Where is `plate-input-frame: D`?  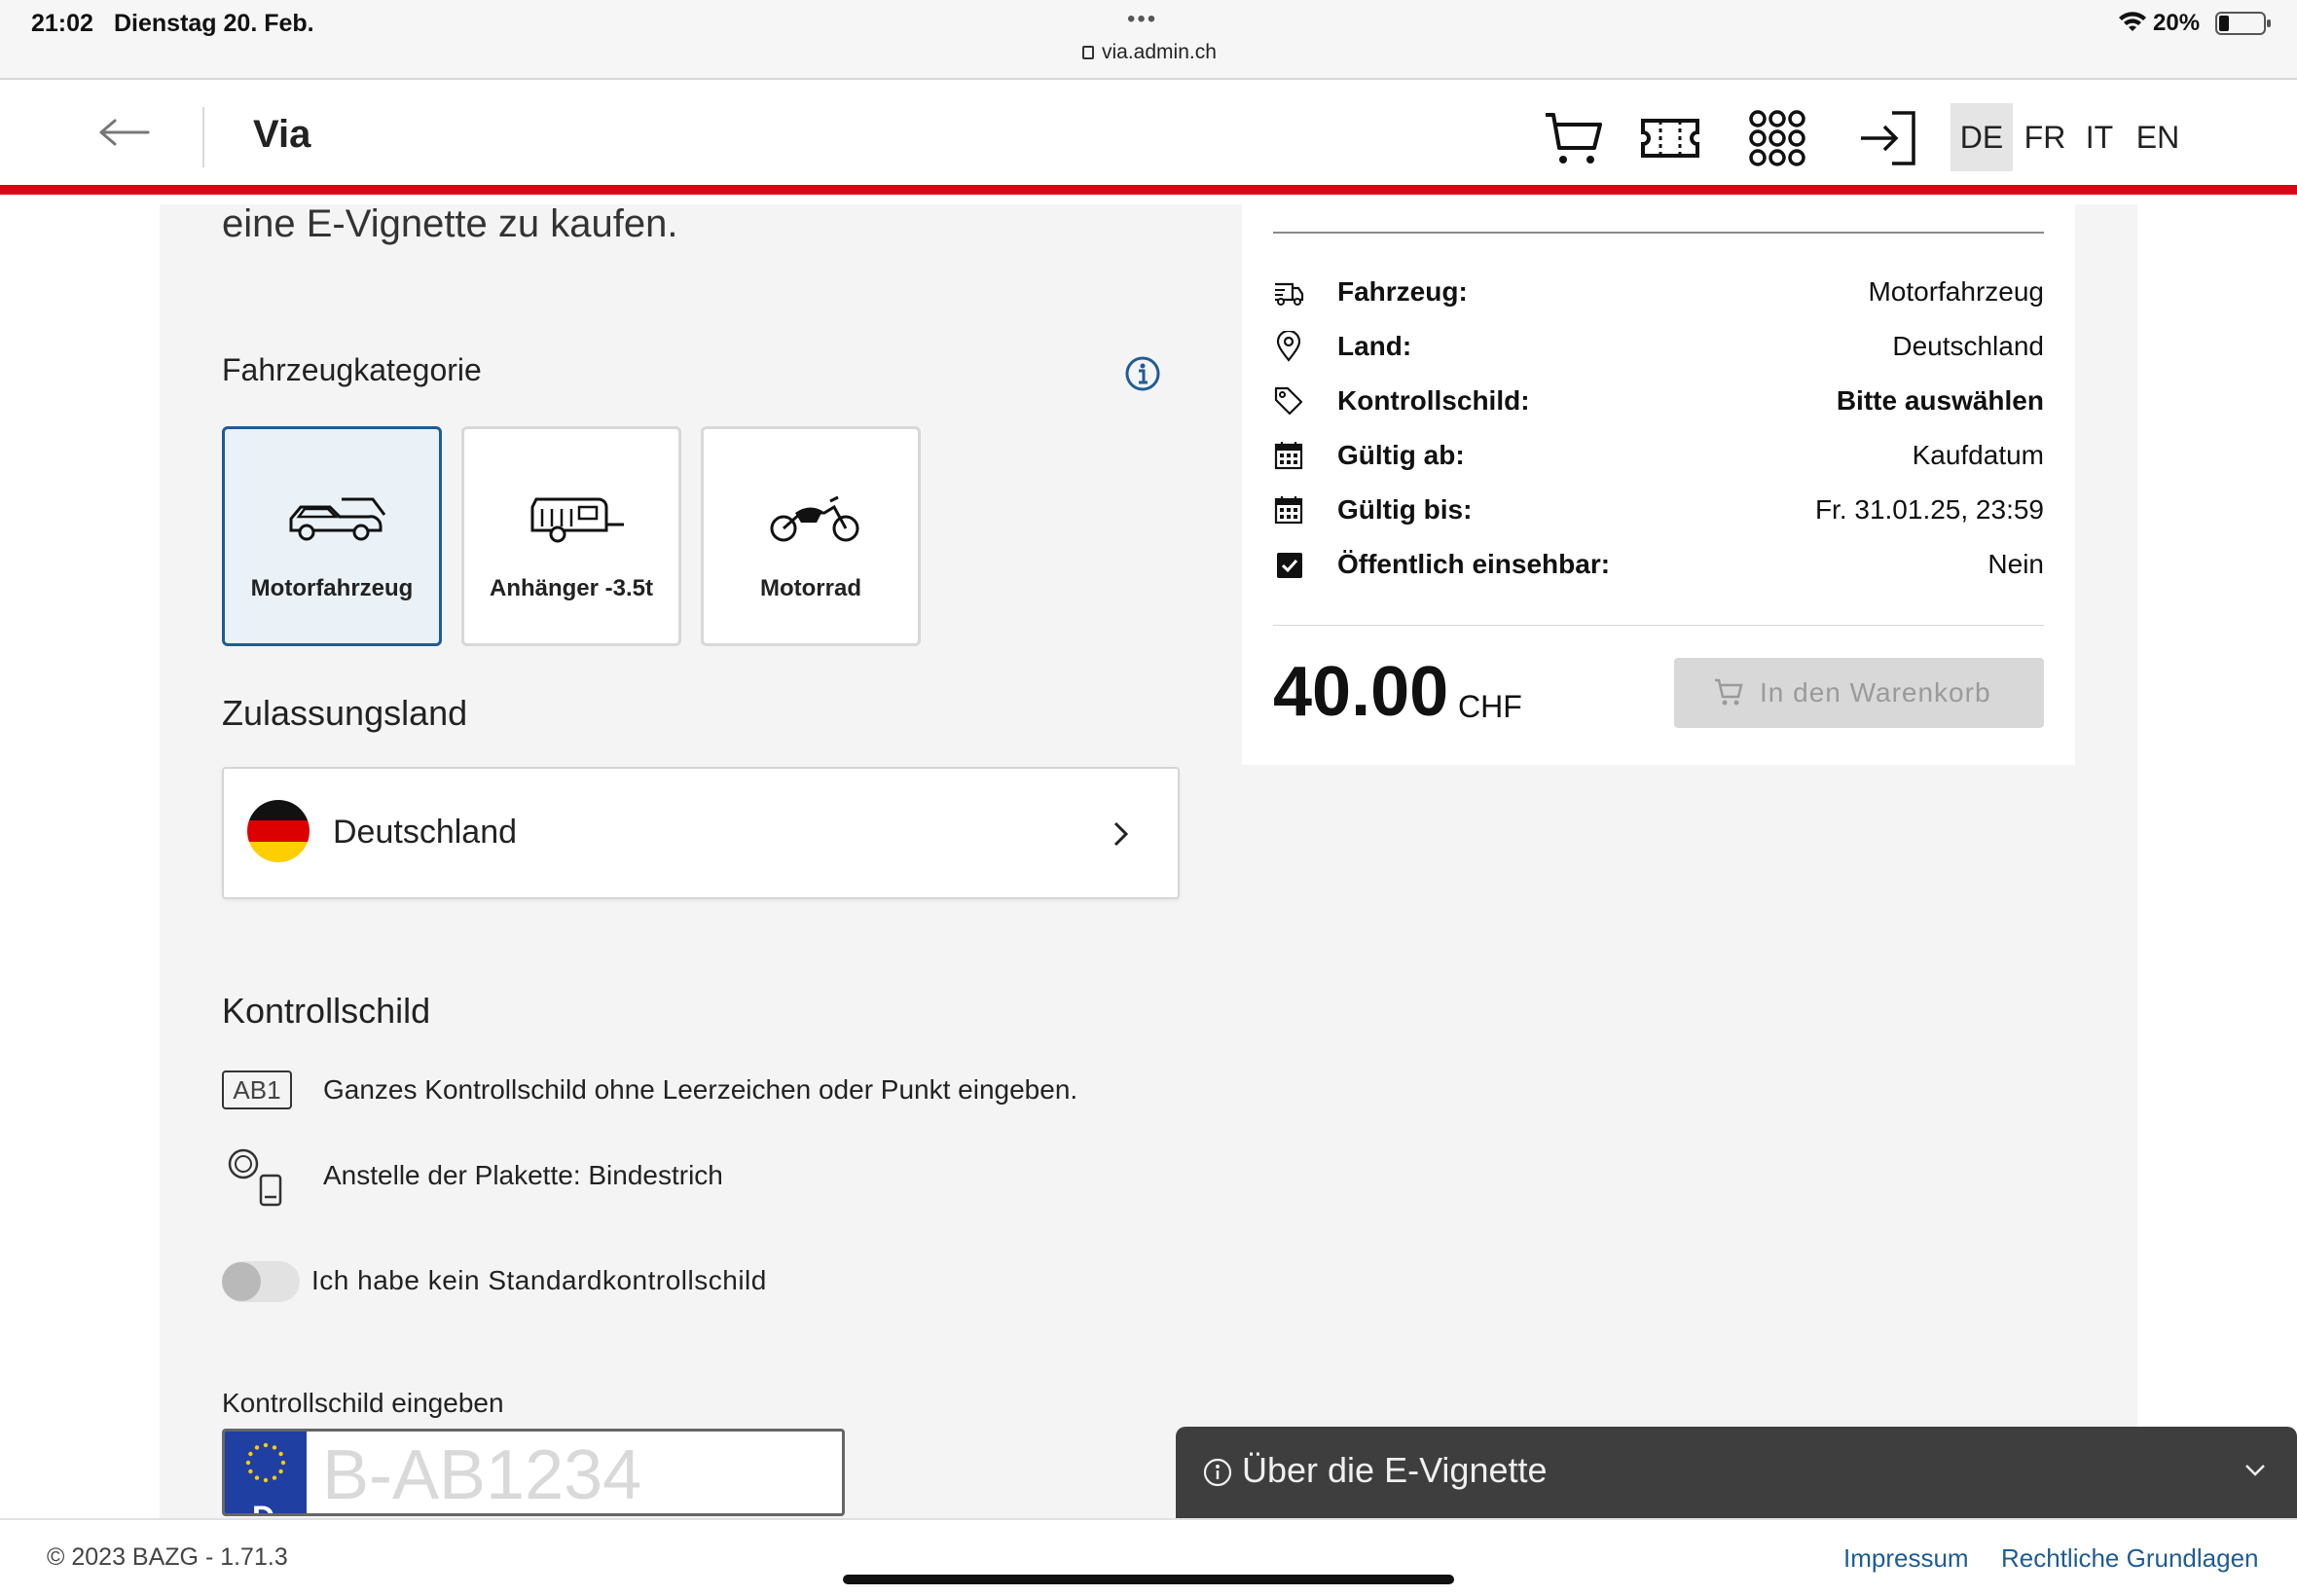
plate-input-frame: D is located at coordinates (534, 1472).